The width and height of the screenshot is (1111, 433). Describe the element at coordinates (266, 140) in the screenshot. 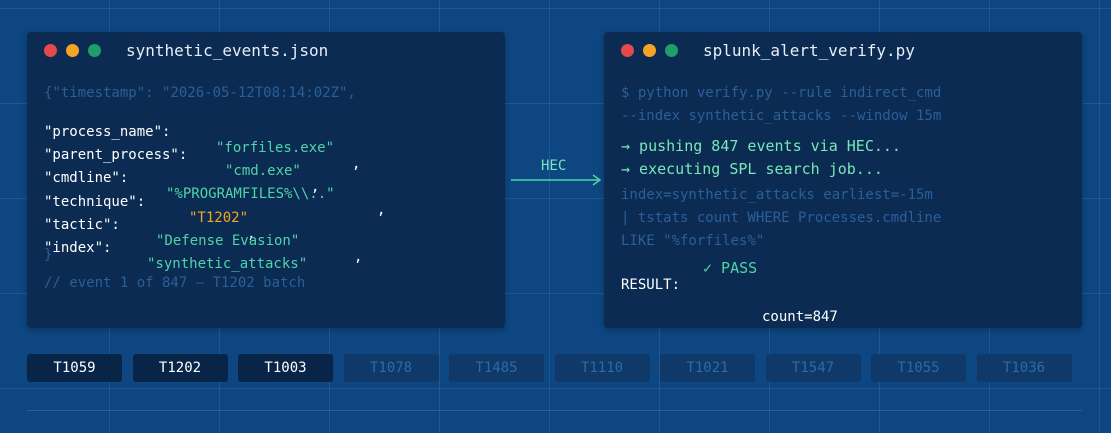

I see `json-line-process-name: "process_name": "forfiles.exe" ,` at that location.